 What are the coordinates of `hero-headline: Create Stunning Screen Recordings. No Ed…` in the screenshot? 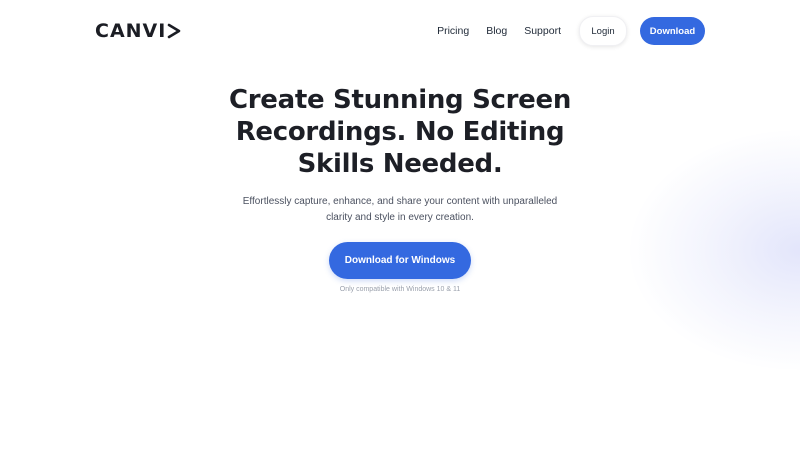 It's located at (400, 132).